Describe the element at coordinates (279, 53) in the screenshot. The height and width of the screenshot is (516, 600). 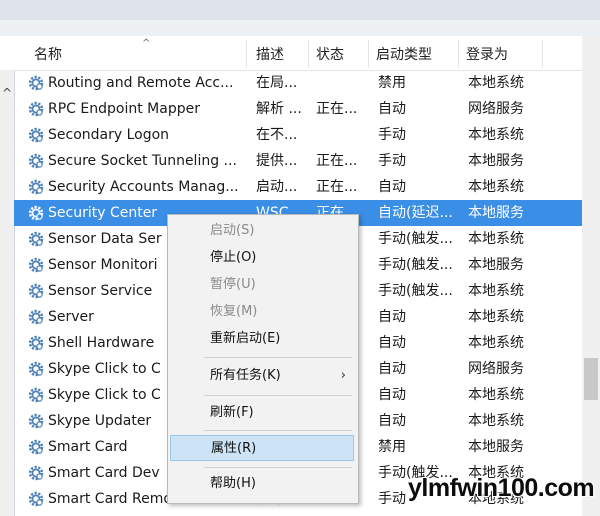
I see `column-desc-header: 描述` at that location.